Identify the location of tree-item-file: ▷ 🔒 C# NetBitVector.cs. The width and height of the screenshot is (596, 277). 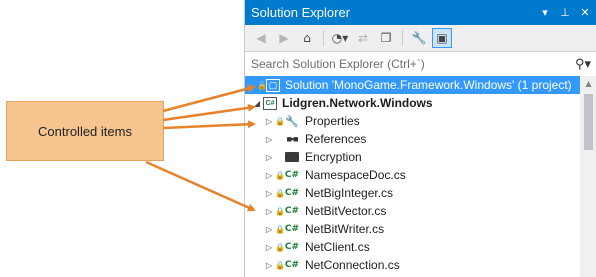
(412, 211).